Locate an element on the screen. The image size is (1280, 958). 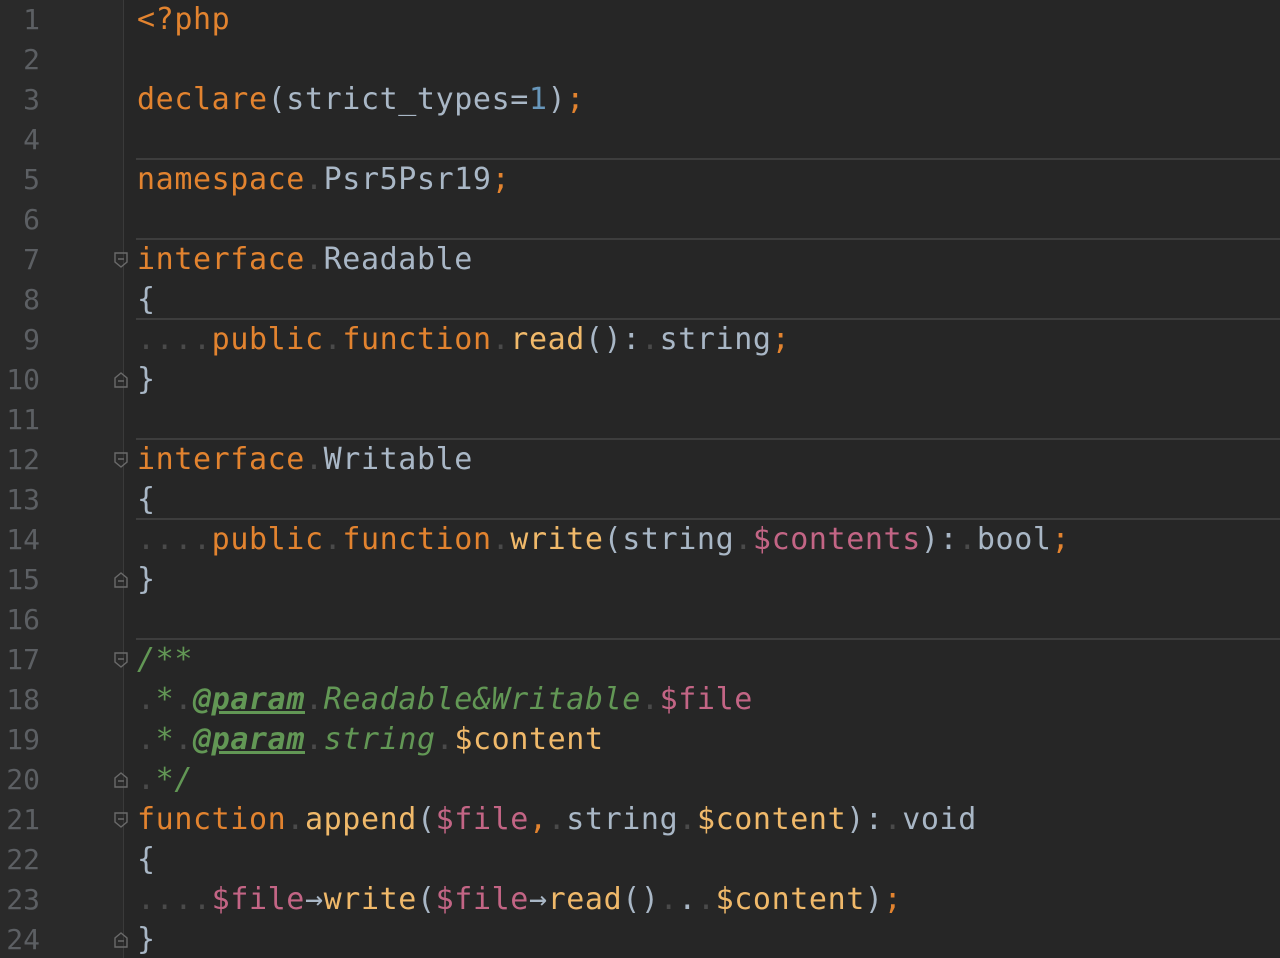
code-text: interface.Writable is located at coordinates (305, 460).